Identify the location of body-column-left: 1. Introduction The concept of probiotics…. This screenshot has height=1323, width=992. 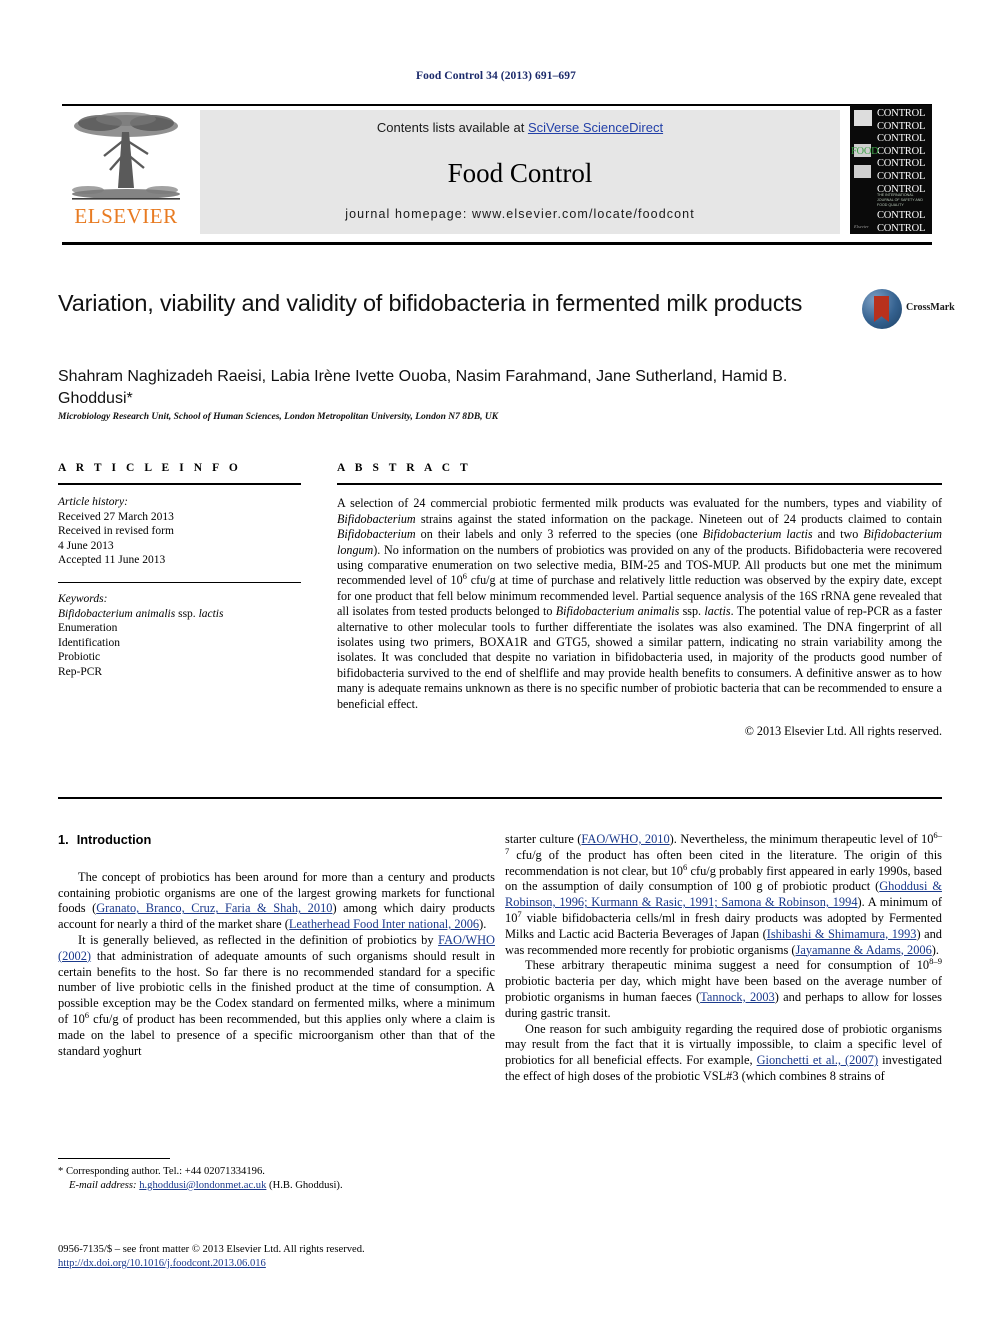
(276, 945).